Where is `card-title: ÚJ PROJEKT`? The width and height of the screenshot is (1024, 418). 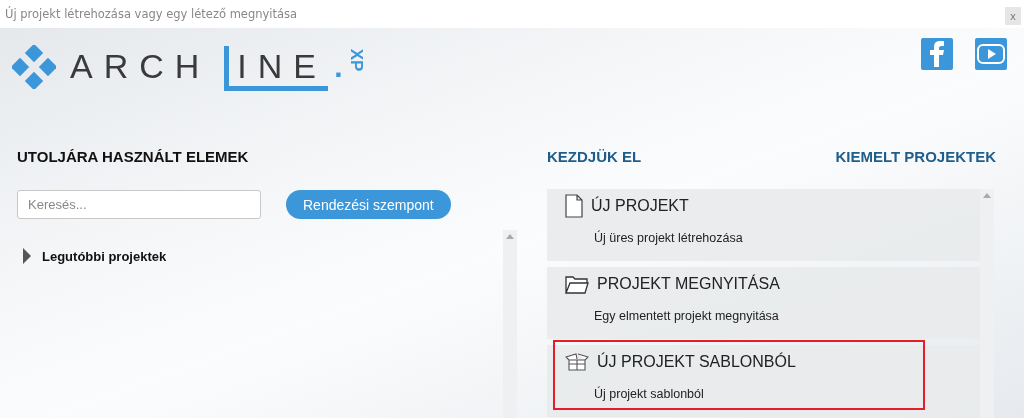
card-title: ÚJ PROJEKT is located at coordinates (640, 206).